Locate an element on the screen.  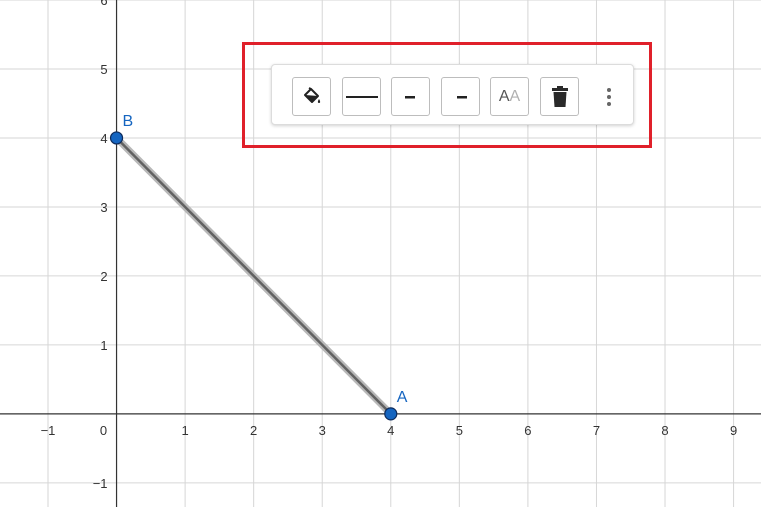
color-button is located at coordinates (311, 96).